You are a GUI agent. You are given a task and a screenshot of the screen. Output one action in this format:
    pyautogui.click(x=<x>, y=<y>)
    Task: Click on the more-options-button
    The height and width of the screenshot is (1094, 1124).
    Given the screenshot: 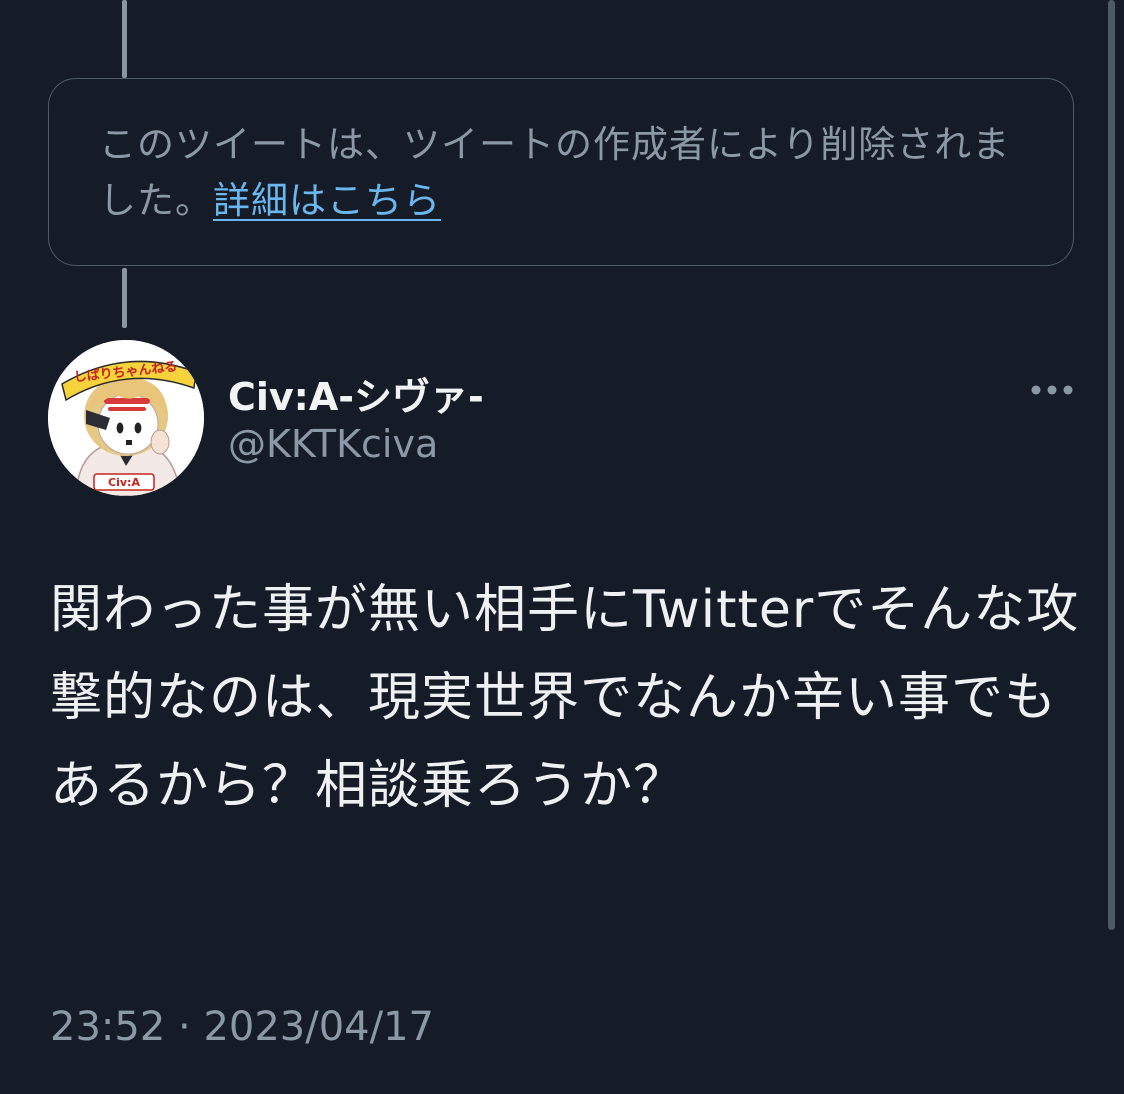 What is the action you would take?
    pyautogui.click(x=1052, y=390)
    